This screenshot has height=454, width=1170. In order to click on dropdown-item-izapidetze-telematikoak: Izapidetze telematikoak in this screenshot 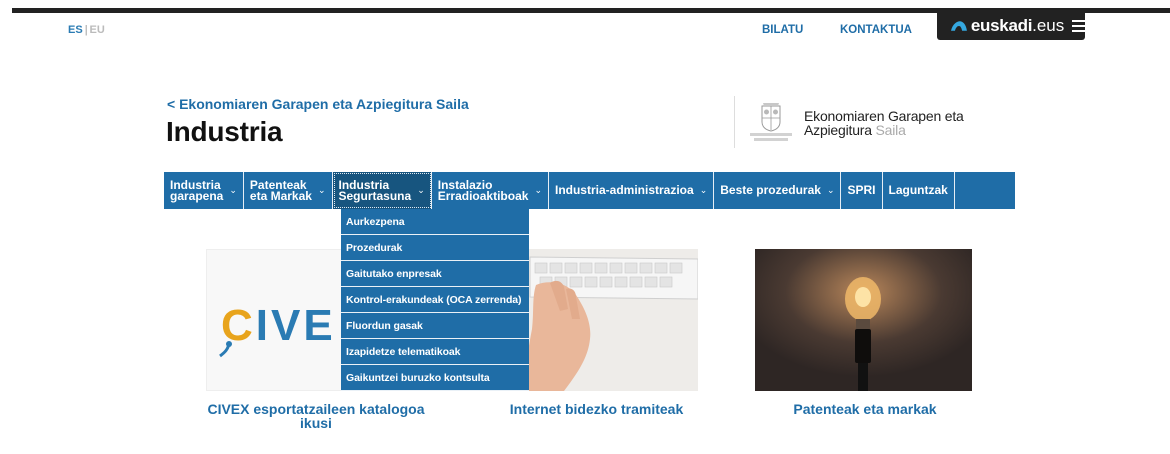, I will do `click(435, 352)`.